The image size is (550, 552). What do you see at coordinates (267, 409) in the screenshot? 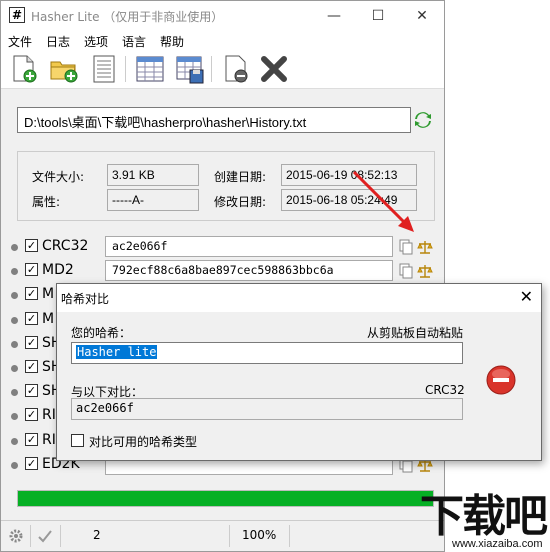
I see `compare-hash-field: ac2e066f` at bounding box center [267, 409].